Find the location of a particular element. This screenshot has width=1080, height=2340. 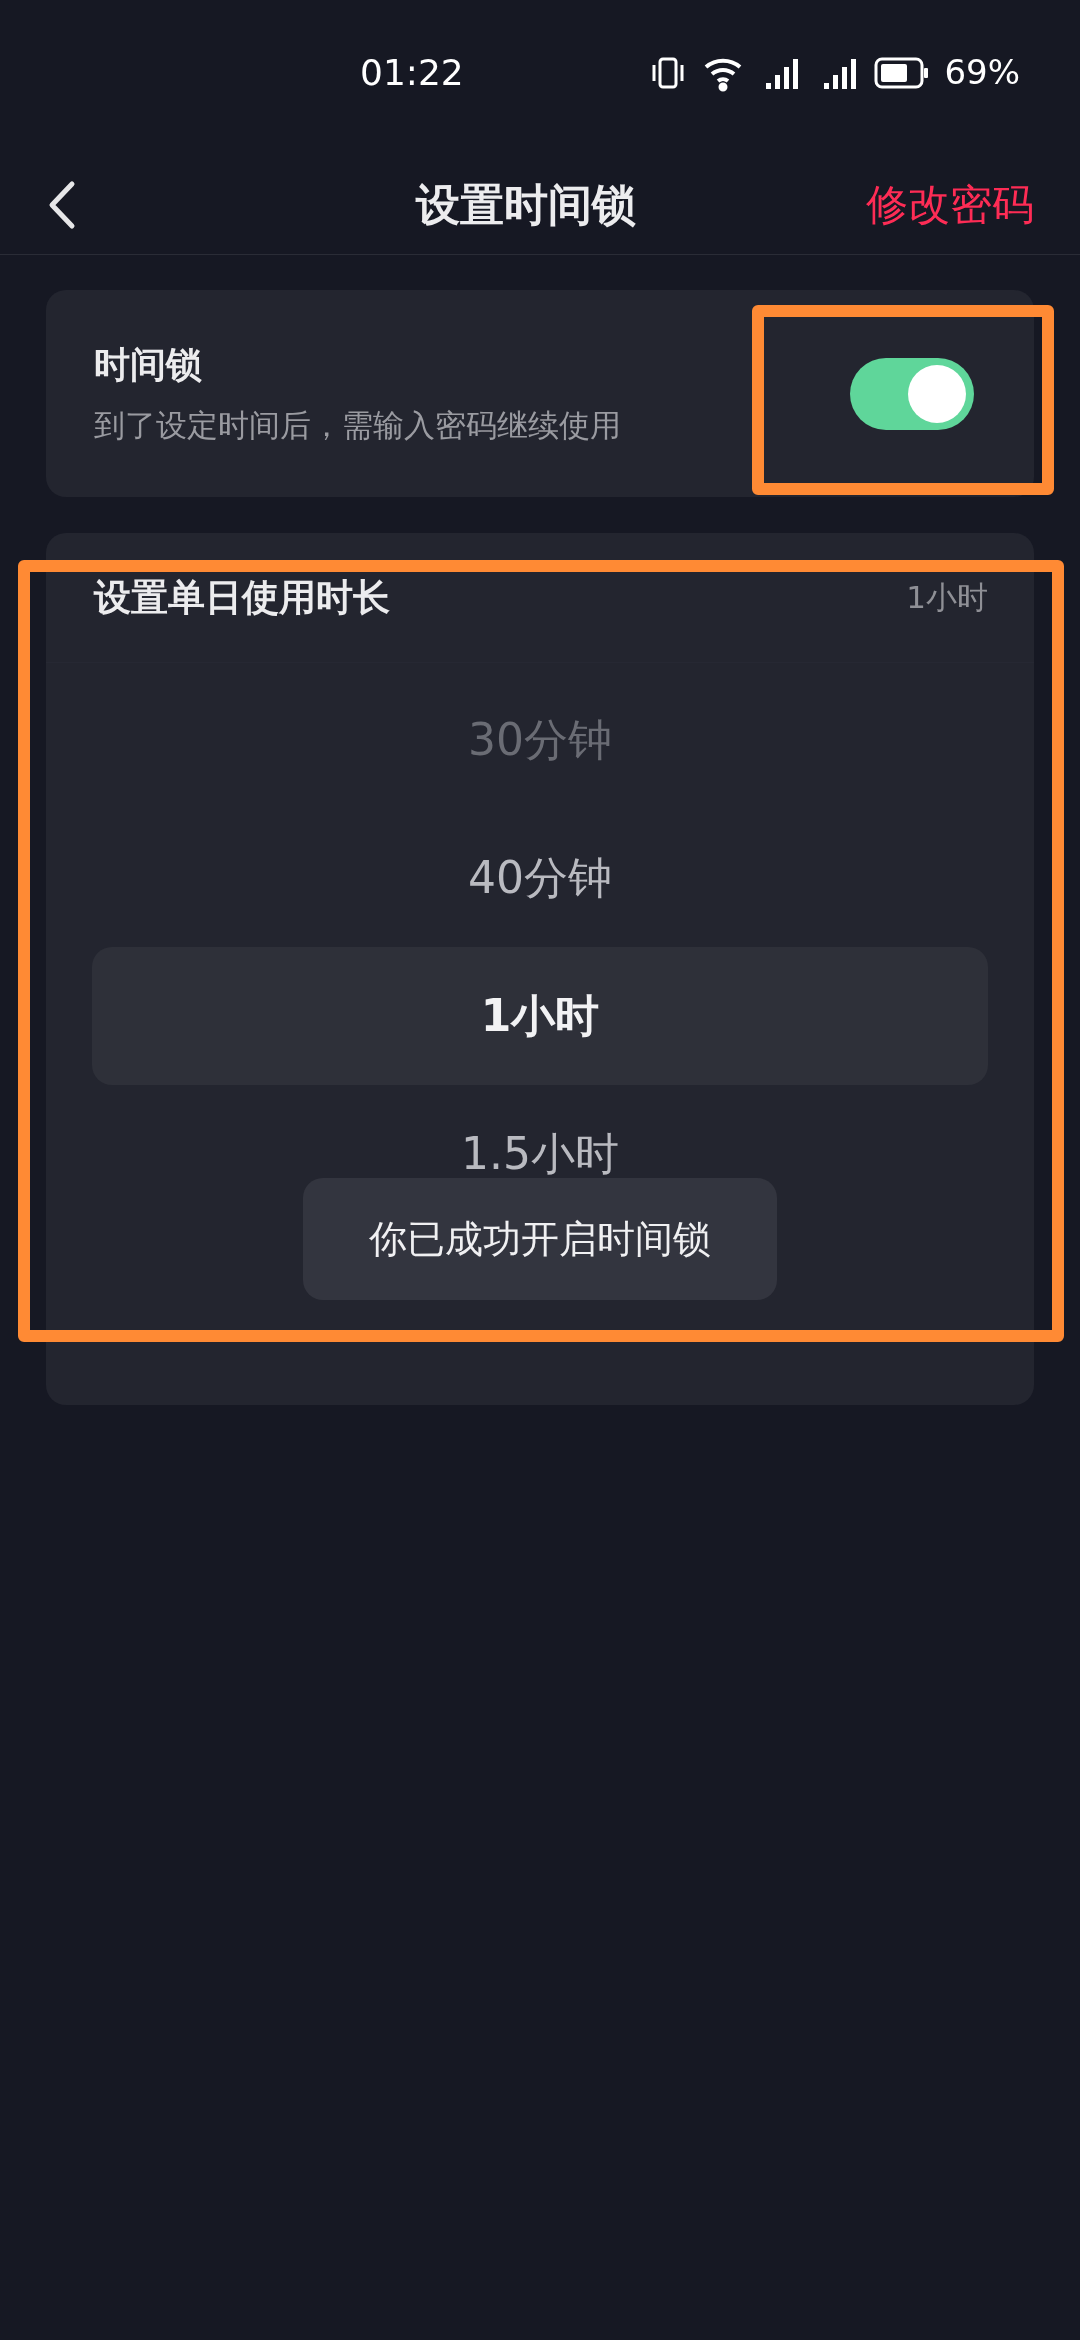

duration-title: 设置单日使用时长 is located at coordinates (242, 597).